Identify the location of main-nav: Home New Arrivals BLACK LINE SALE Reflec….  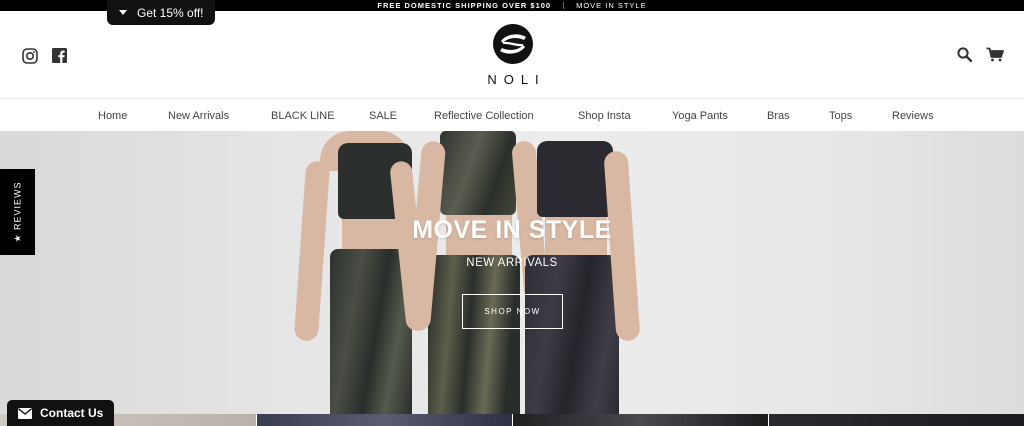
(512, 115).